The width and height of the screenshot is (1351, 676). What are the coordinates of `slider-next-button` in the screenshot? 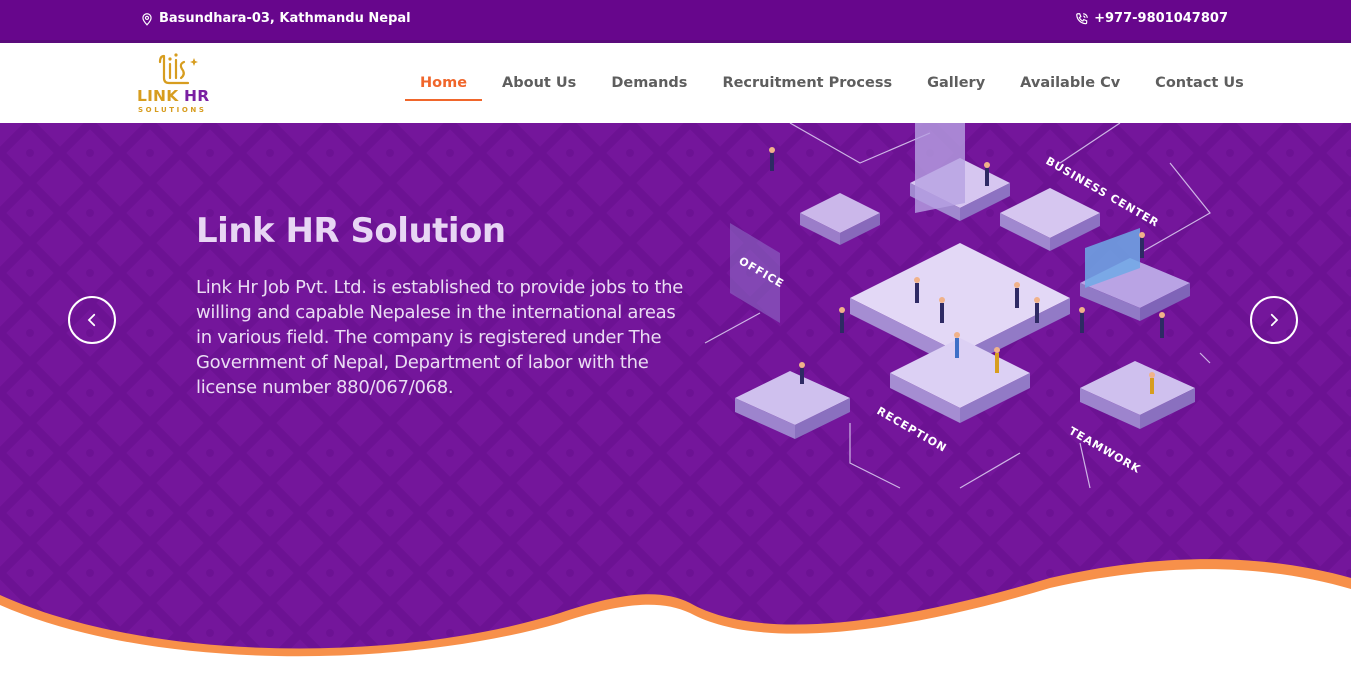 It's located at (1274, 320).